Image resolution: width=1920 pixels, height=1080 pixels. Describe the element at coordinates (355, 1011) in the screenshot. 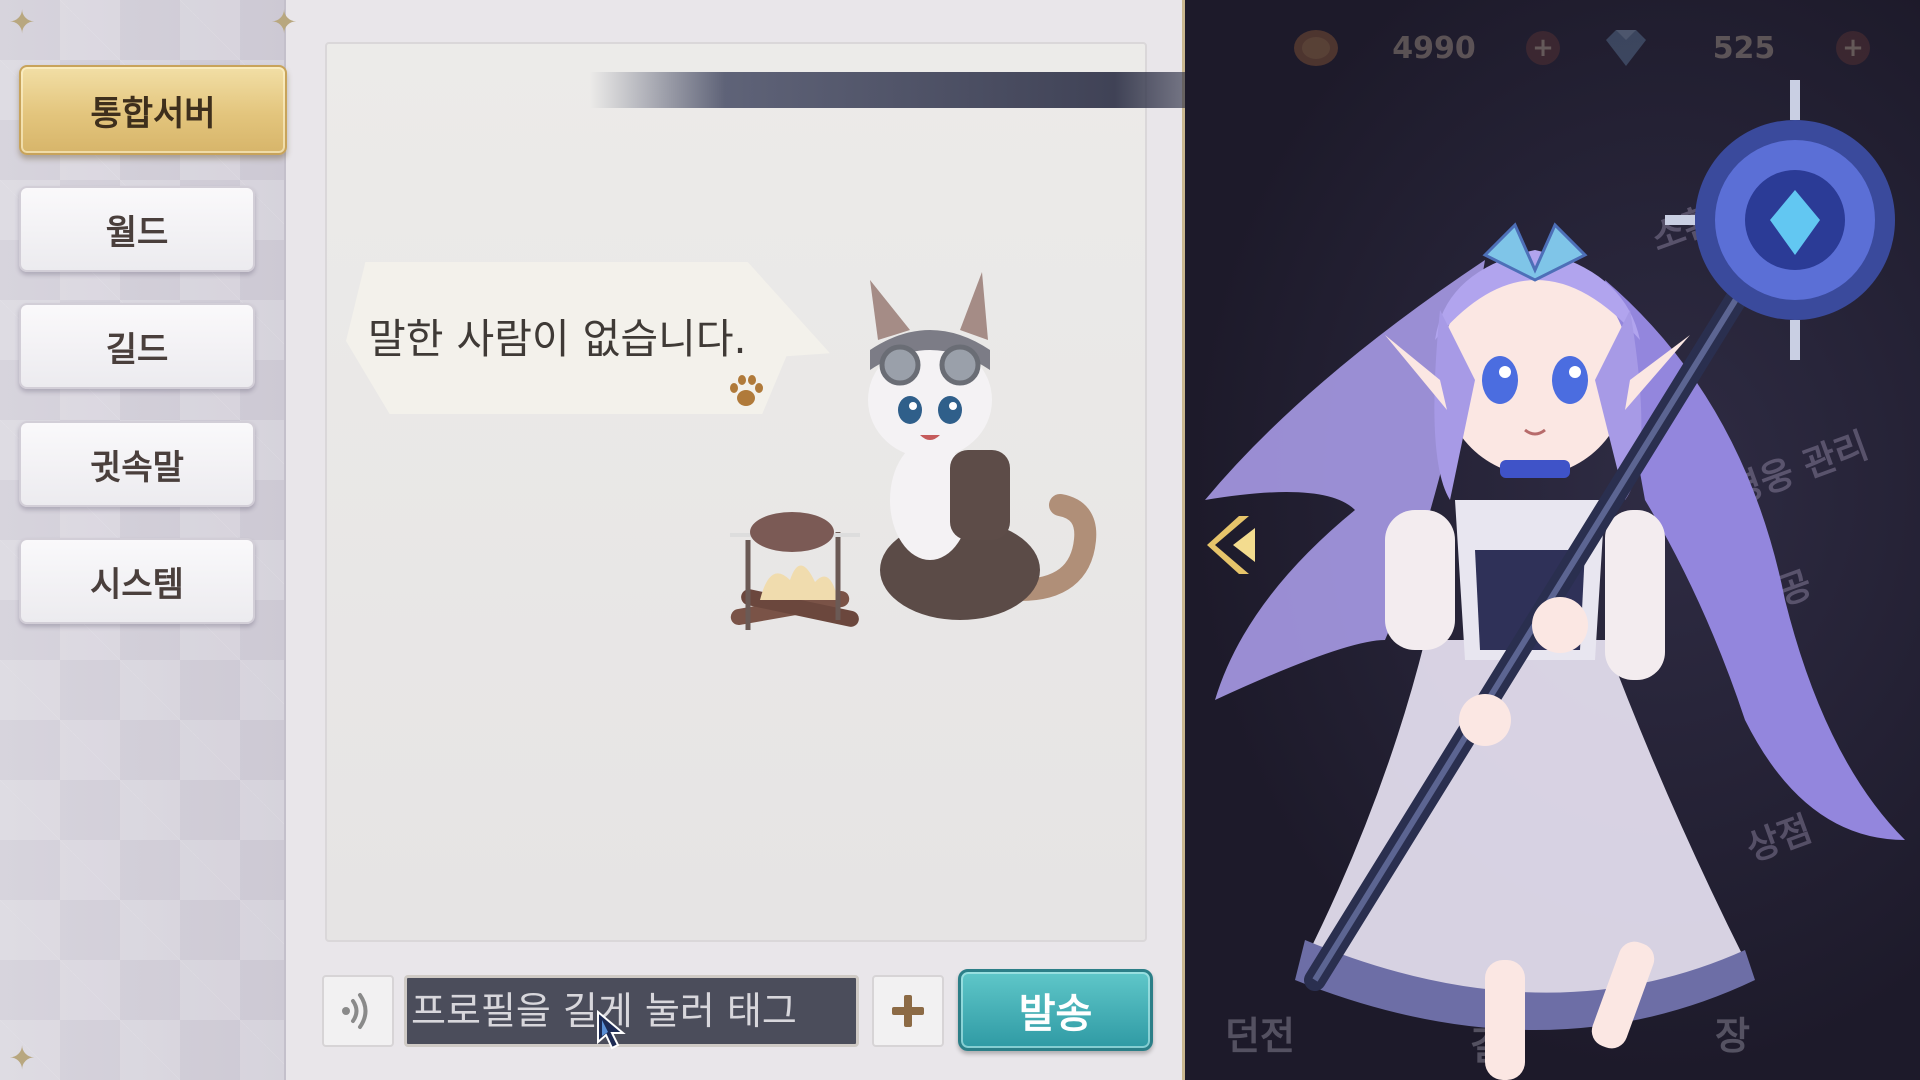

I see `sound-wave-icon` at that location.